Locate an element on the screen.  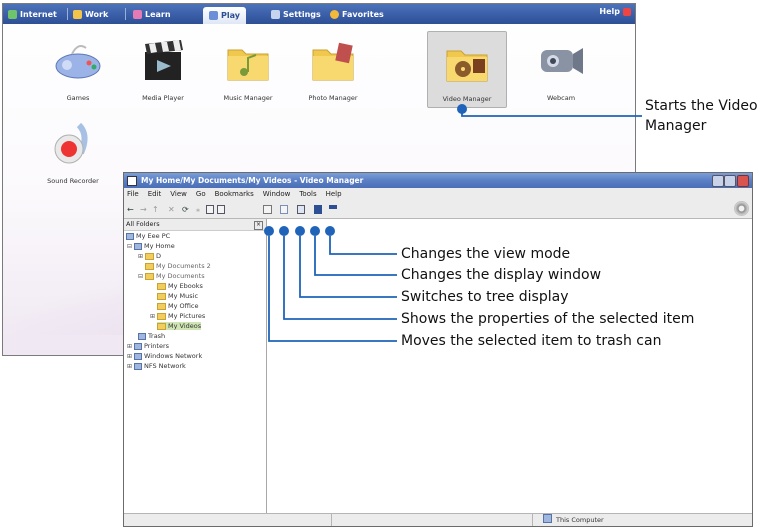
callout-display-window: Changes the display window is located at coordinates (501, 275).